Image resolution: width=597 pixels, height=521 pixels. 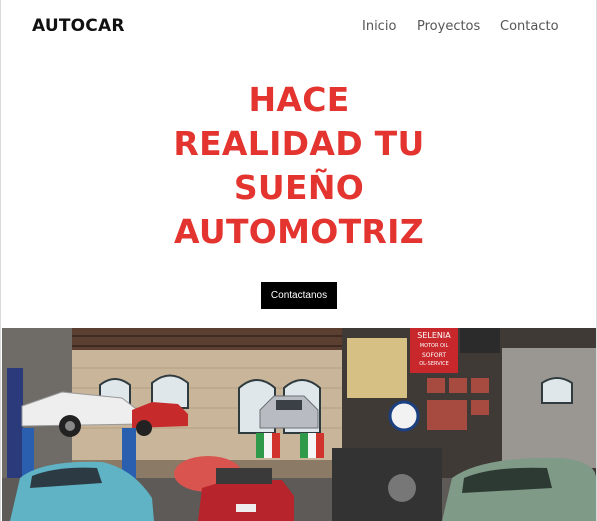 I want to click on contact-button: Contactanos, so click(x=299, y=295).